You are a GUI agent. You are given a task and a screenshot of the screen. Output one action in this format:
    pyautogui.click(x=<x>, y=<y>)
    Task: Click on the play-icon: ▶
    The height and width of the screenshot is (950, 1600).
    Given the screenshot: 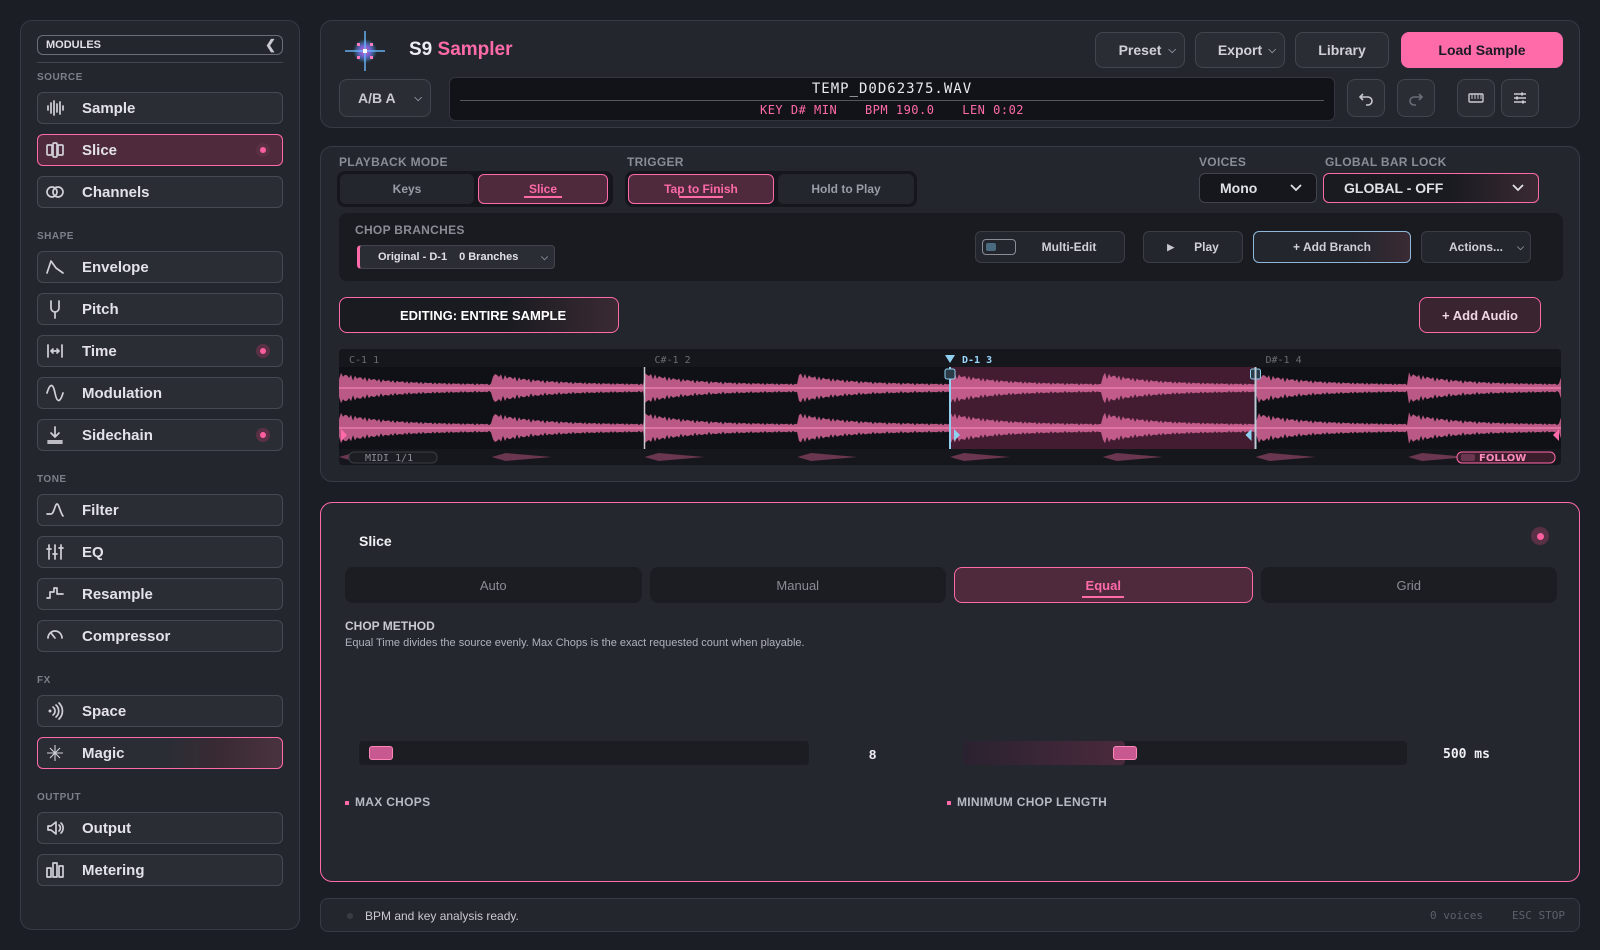 What is the action you would take?
    pyautogui.click(x=1171, y=246)
    